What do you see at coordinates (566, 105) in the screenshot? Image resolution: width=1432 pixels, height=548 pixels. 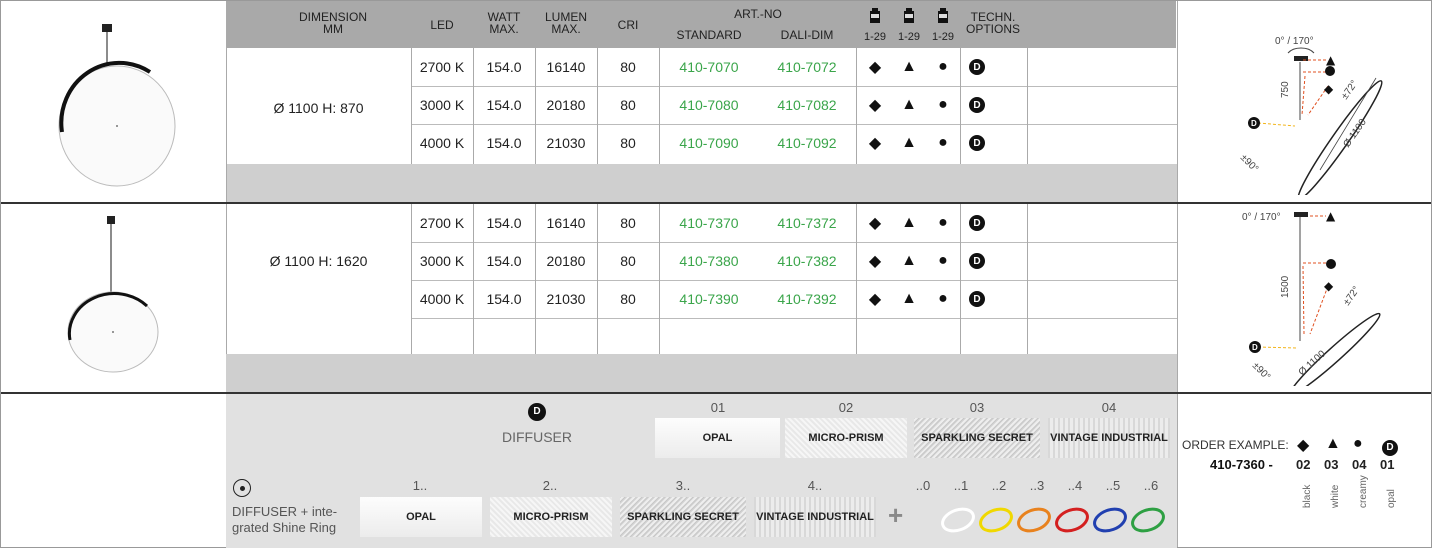 I see `lumen-cell: 20180` at bounding box center [566, 105].